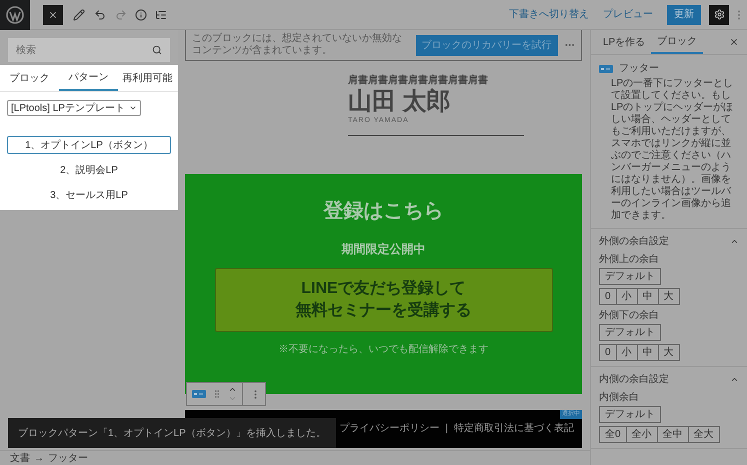 The image size is (747, 465). Describe the element at coordinates (157, 50) in the screenshot. I see `search-icon` at that location.